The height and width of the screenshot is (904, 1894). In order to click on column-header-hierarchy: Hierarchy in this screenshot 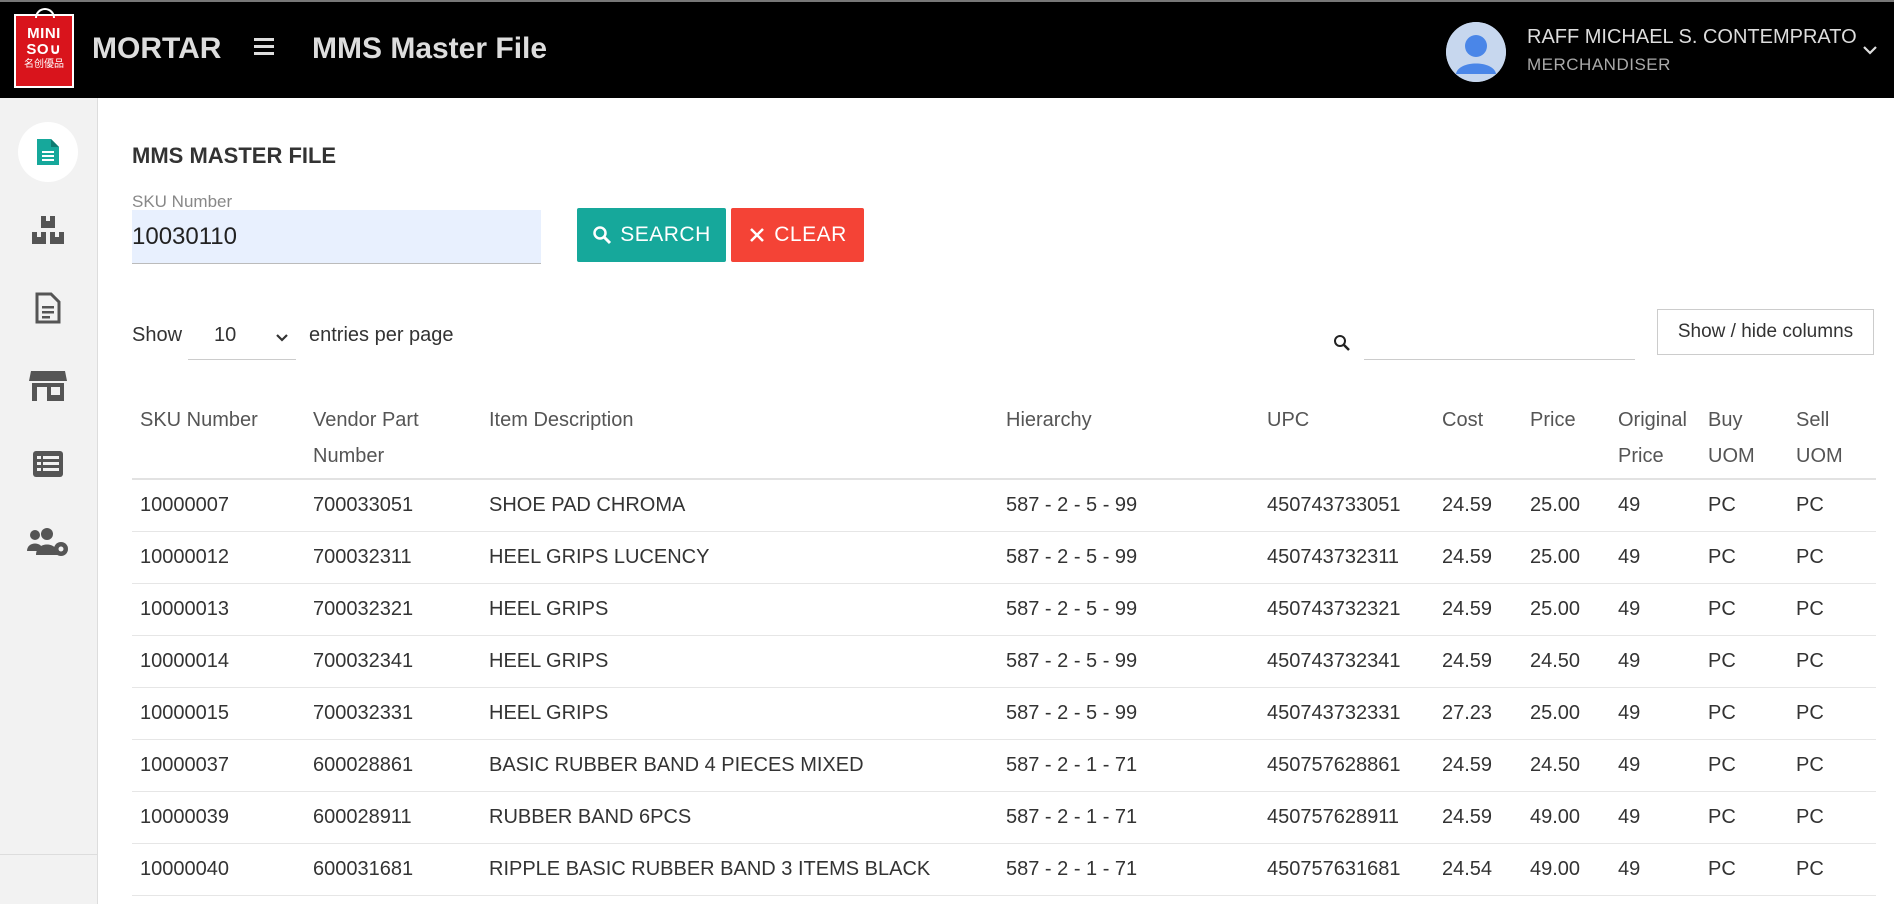, I will do `click(1049, 420)`.